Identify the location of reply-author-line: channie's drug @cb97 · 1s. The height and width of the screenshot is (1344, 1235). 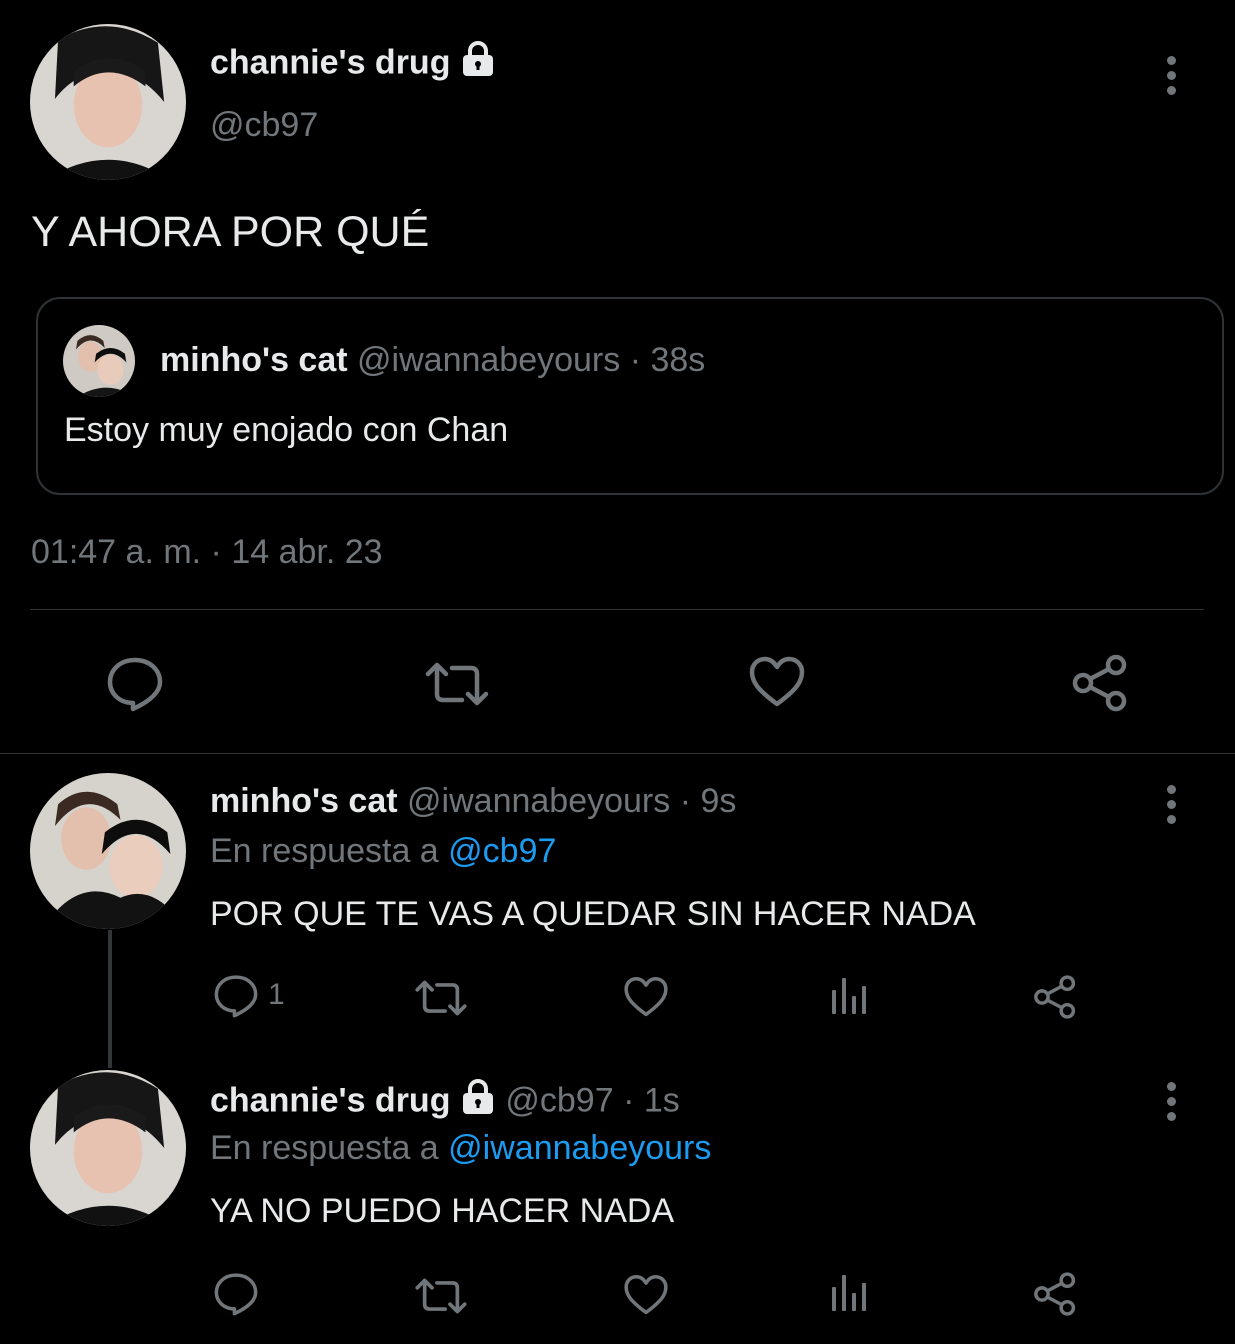
(445, 1102).